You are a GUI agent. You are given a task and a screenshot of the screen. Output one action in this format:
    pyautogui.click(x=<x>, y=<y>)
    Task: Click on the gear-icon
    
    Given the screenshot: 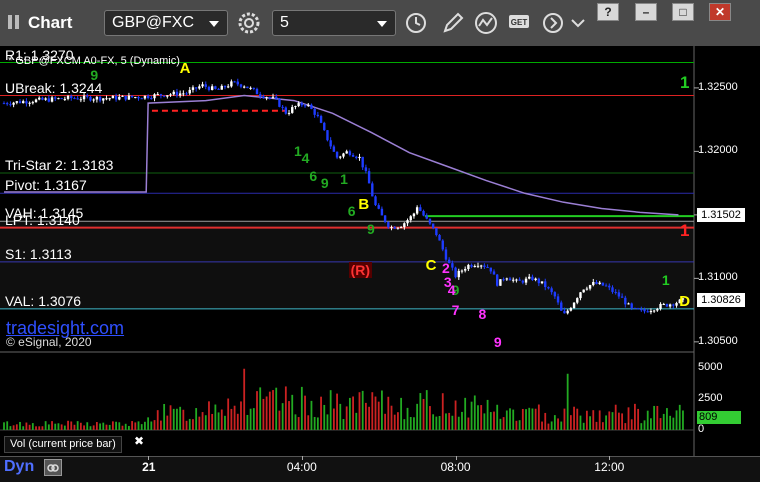 What is the action you would take?
    pyautogui.click(x=249, y=23)
    